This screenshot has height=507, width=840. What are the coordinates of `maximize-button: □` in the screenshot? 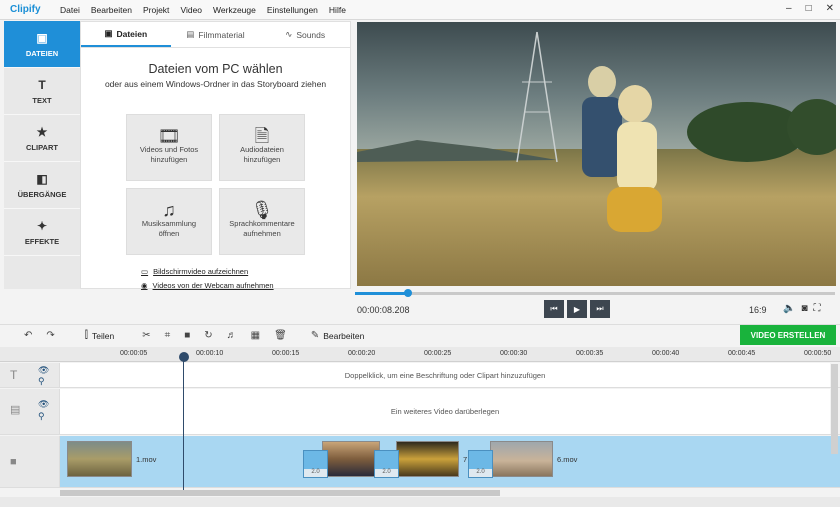 It's located at (809, 8).